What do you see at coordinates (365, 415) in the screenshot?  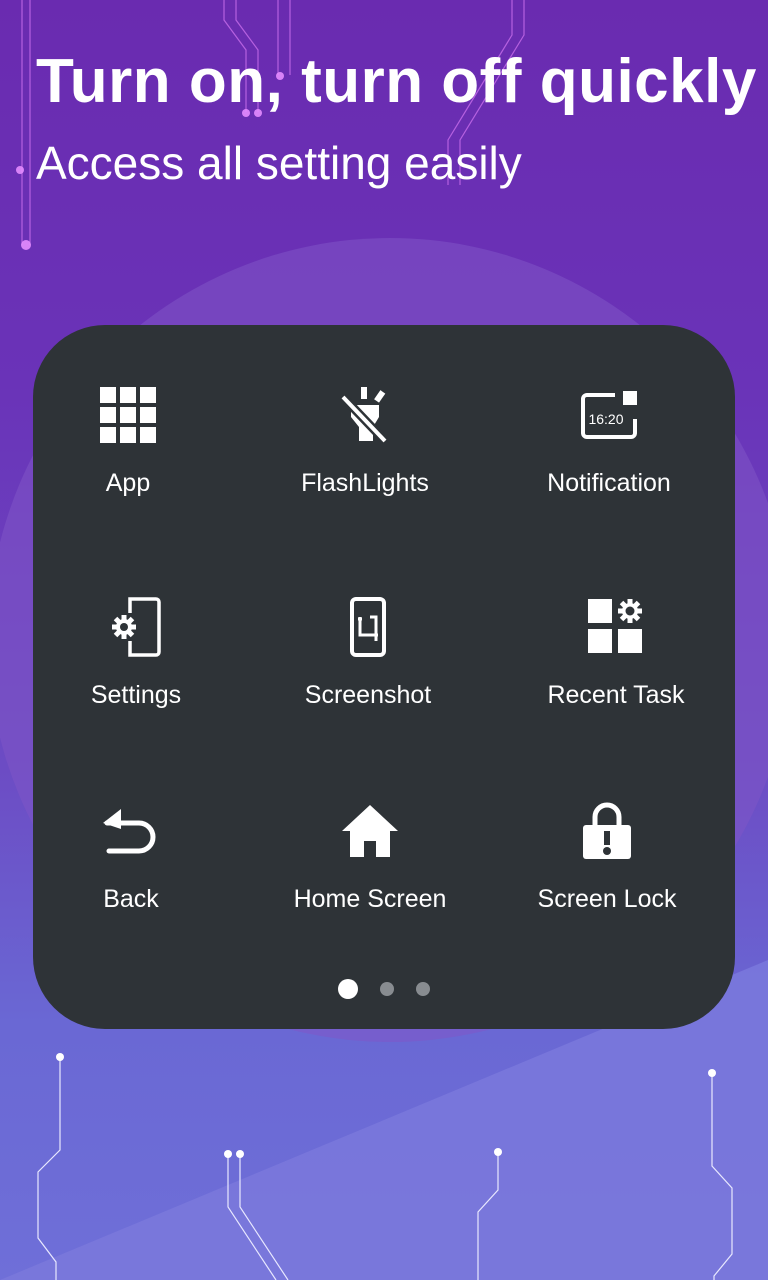 I see `flashlight-off-icon` at bounding box center [365, 415].